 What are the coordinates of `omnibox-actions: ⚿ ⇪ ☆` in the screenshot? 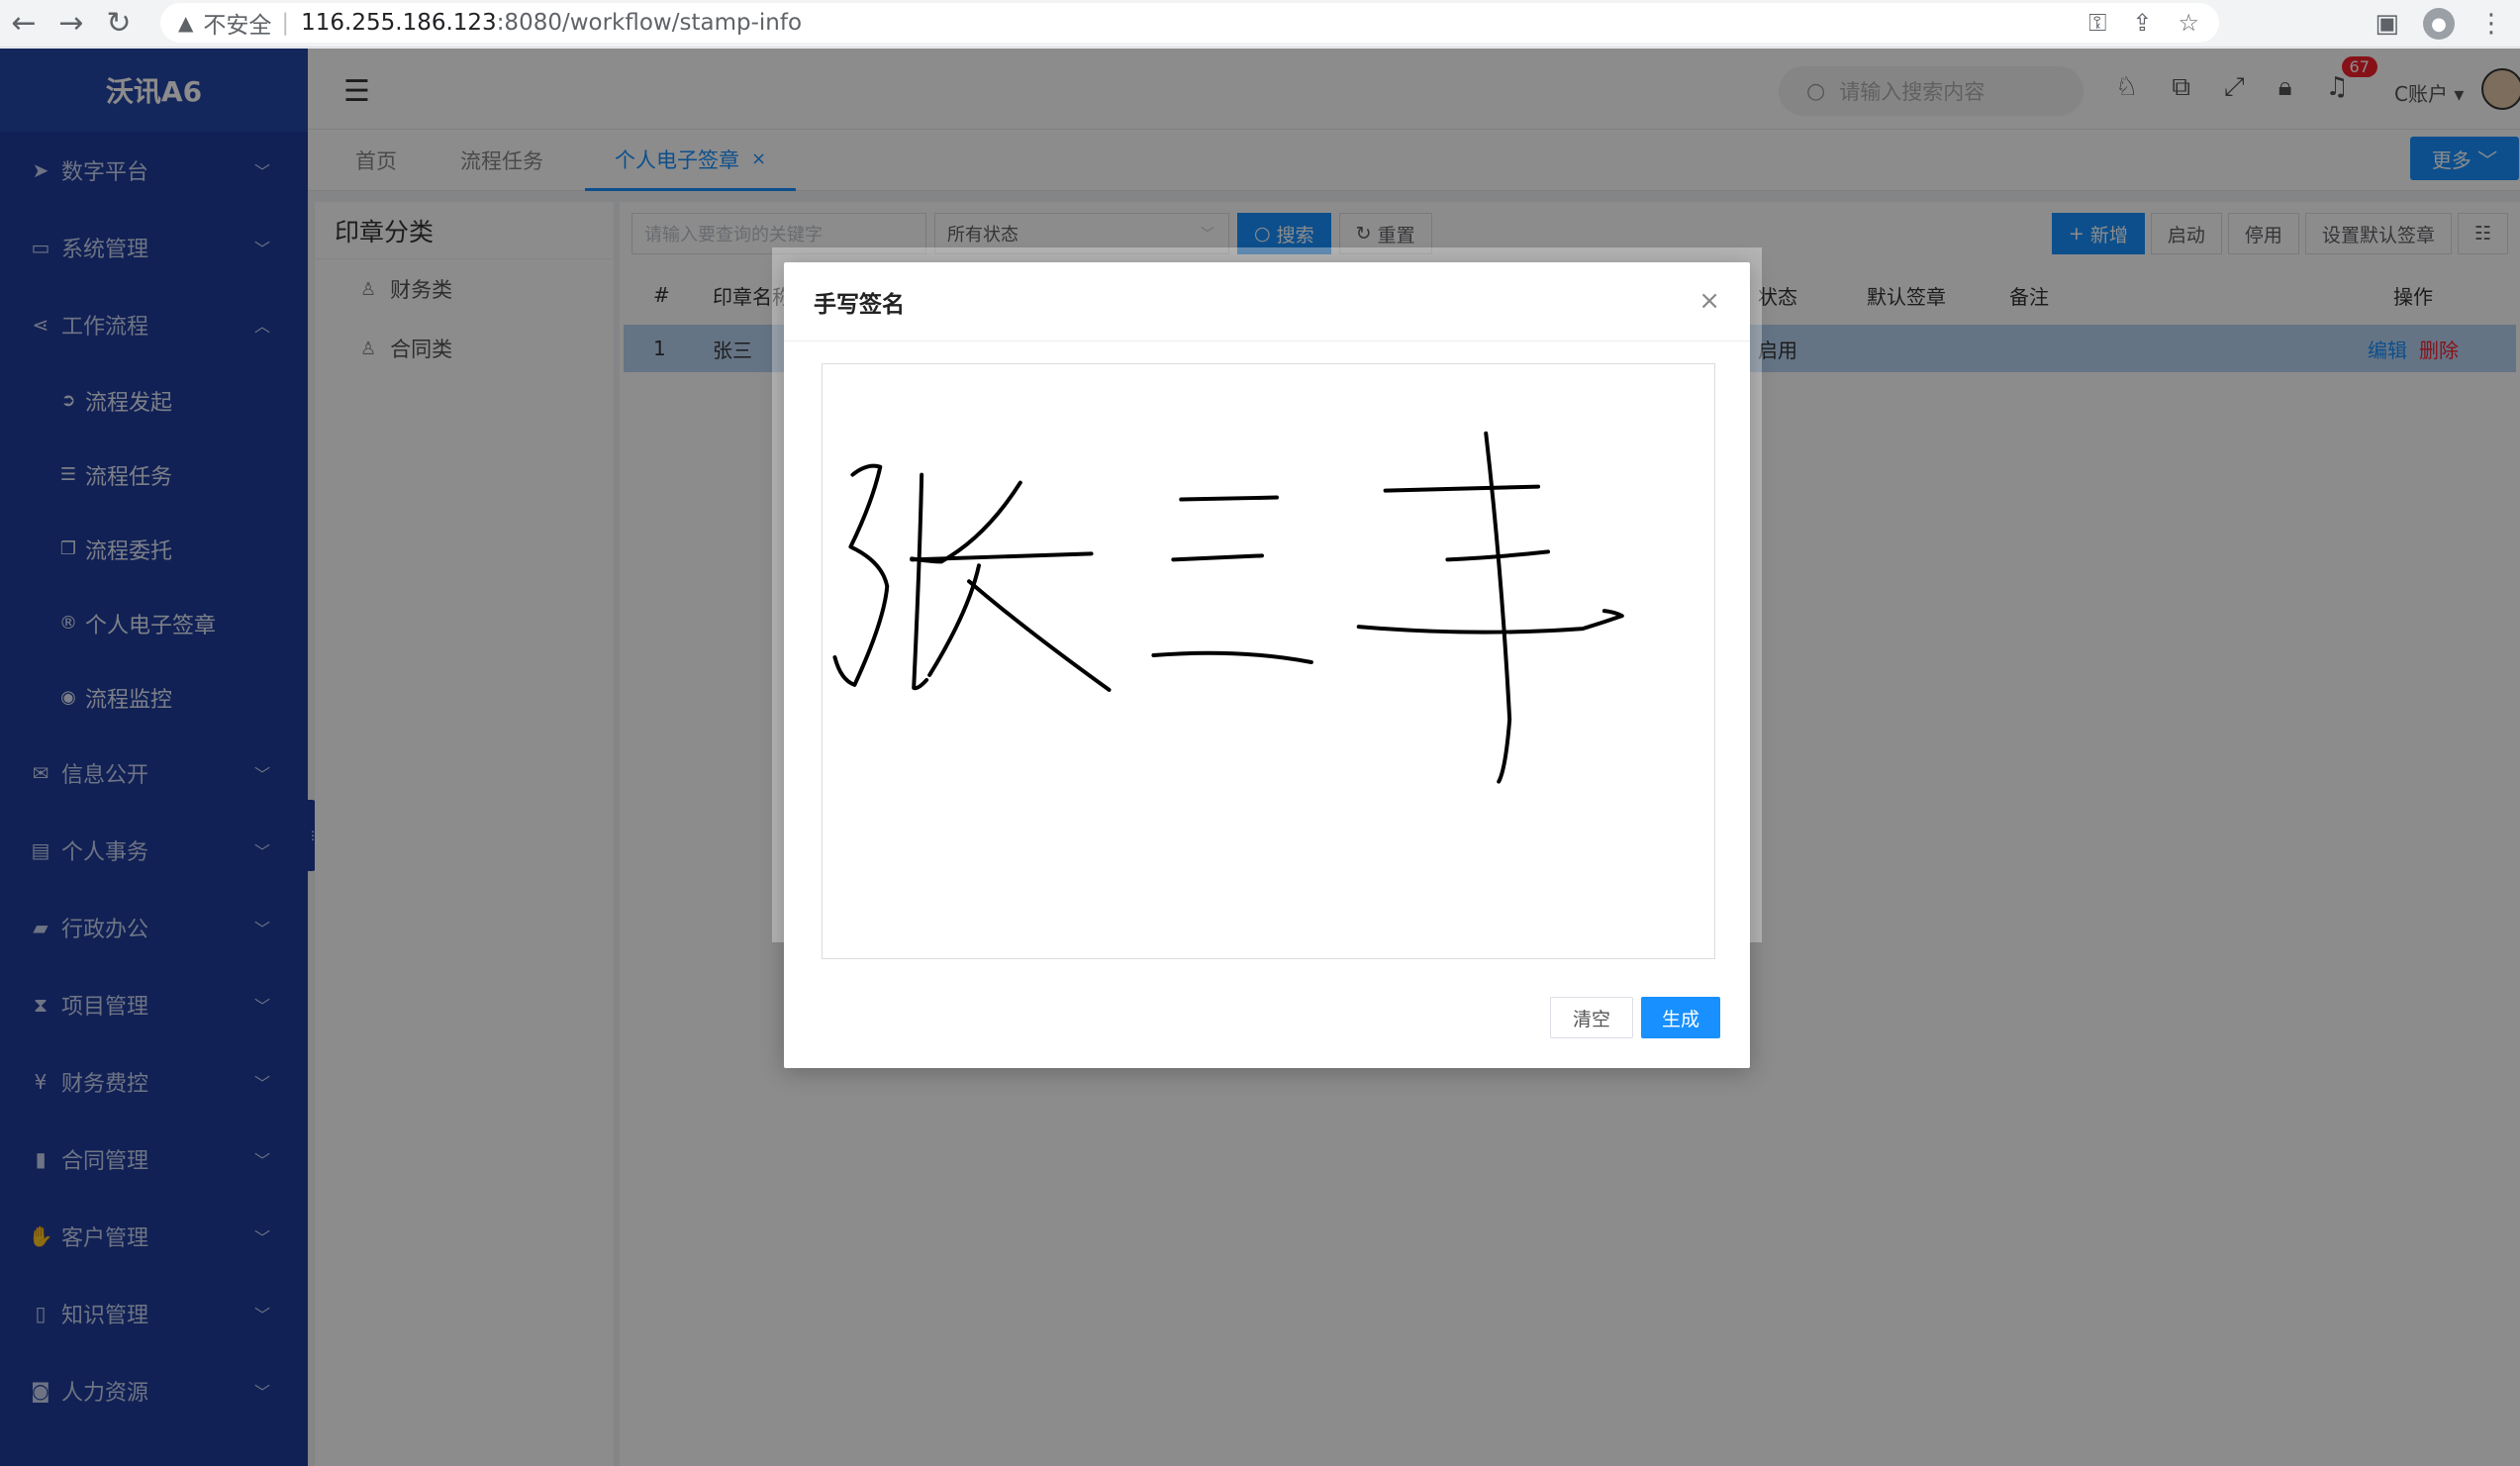 It's located at (2143, 23).